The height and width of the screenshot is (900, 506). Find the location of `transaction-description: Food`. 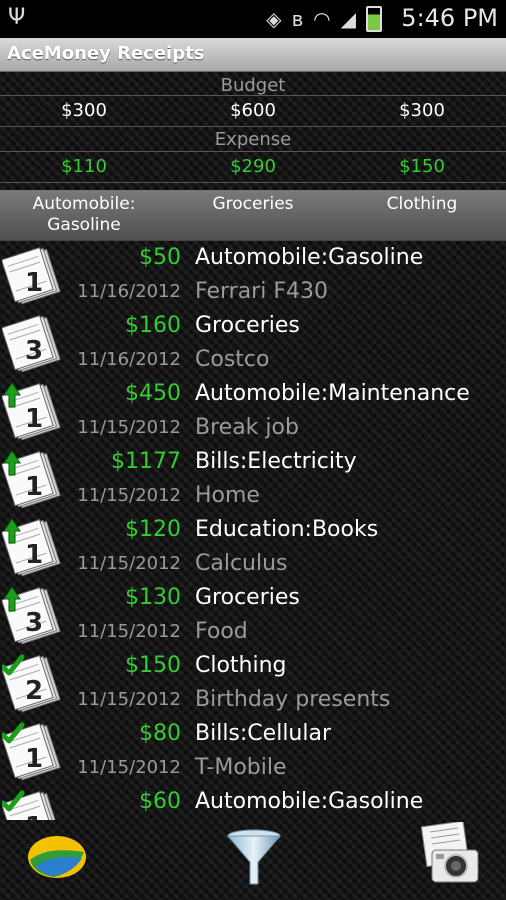

transaction-description: Food is located at coordinates (221, 631).